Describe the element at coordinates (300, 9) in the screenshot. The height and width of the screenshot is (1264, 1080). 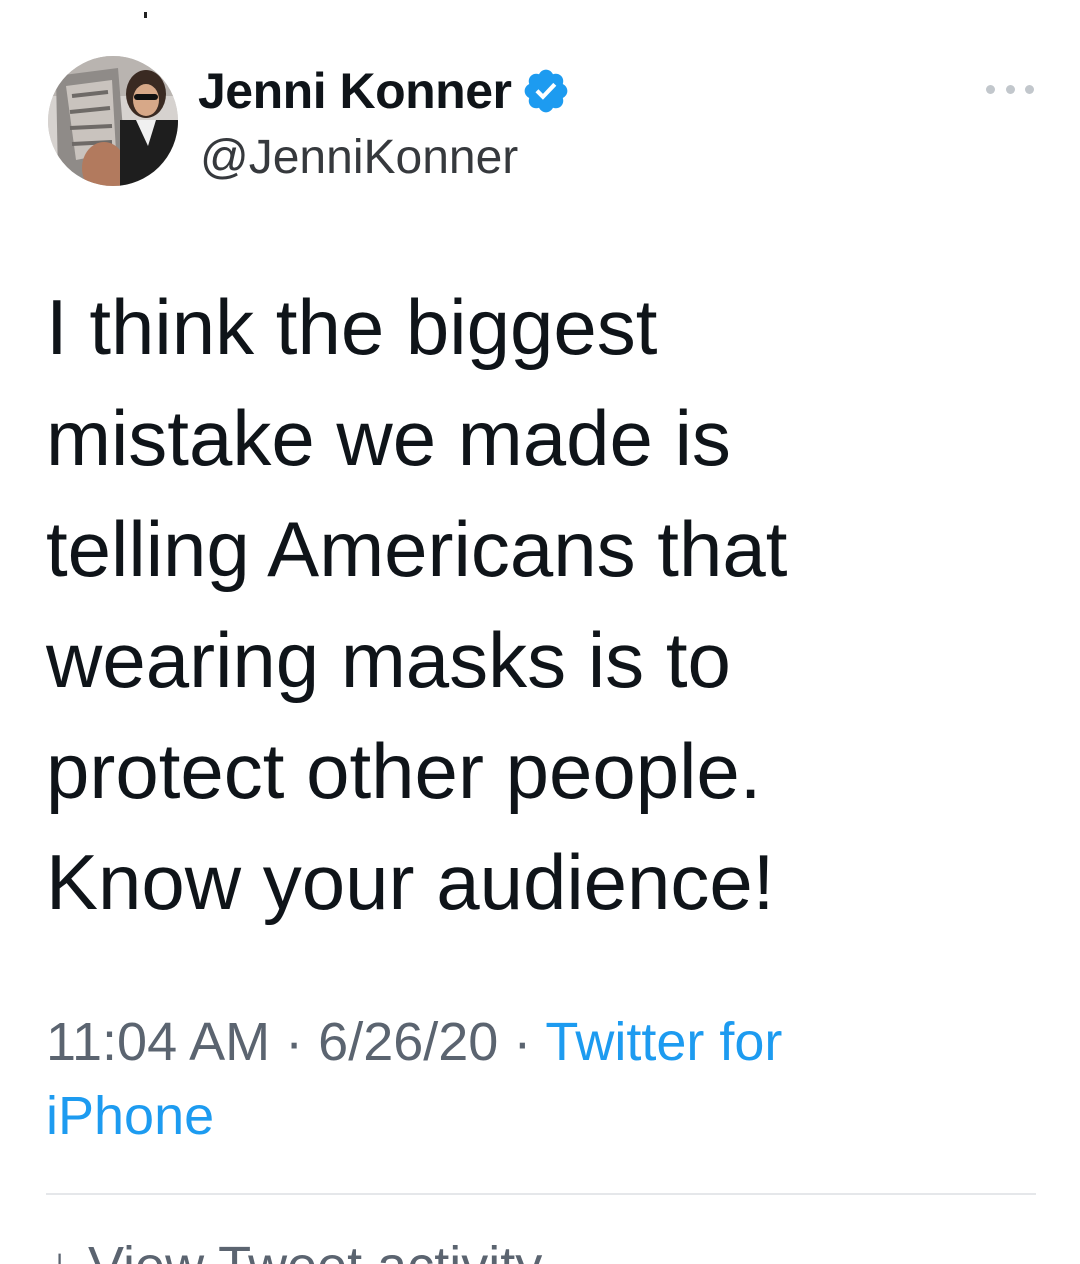
I see `previous-tweet-fragment` at that location.